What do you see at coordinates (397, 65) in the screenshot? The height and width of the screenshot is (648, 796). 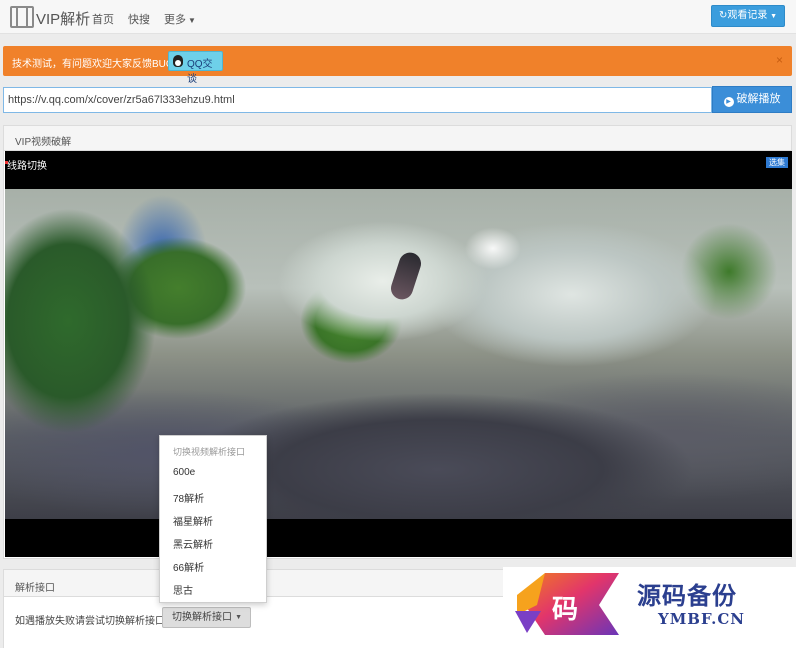 I see `notice-alert: 技术测试，有问题欢迎大家反馈BUG! QQ交谈 ×` at bounding box center [397, 65].